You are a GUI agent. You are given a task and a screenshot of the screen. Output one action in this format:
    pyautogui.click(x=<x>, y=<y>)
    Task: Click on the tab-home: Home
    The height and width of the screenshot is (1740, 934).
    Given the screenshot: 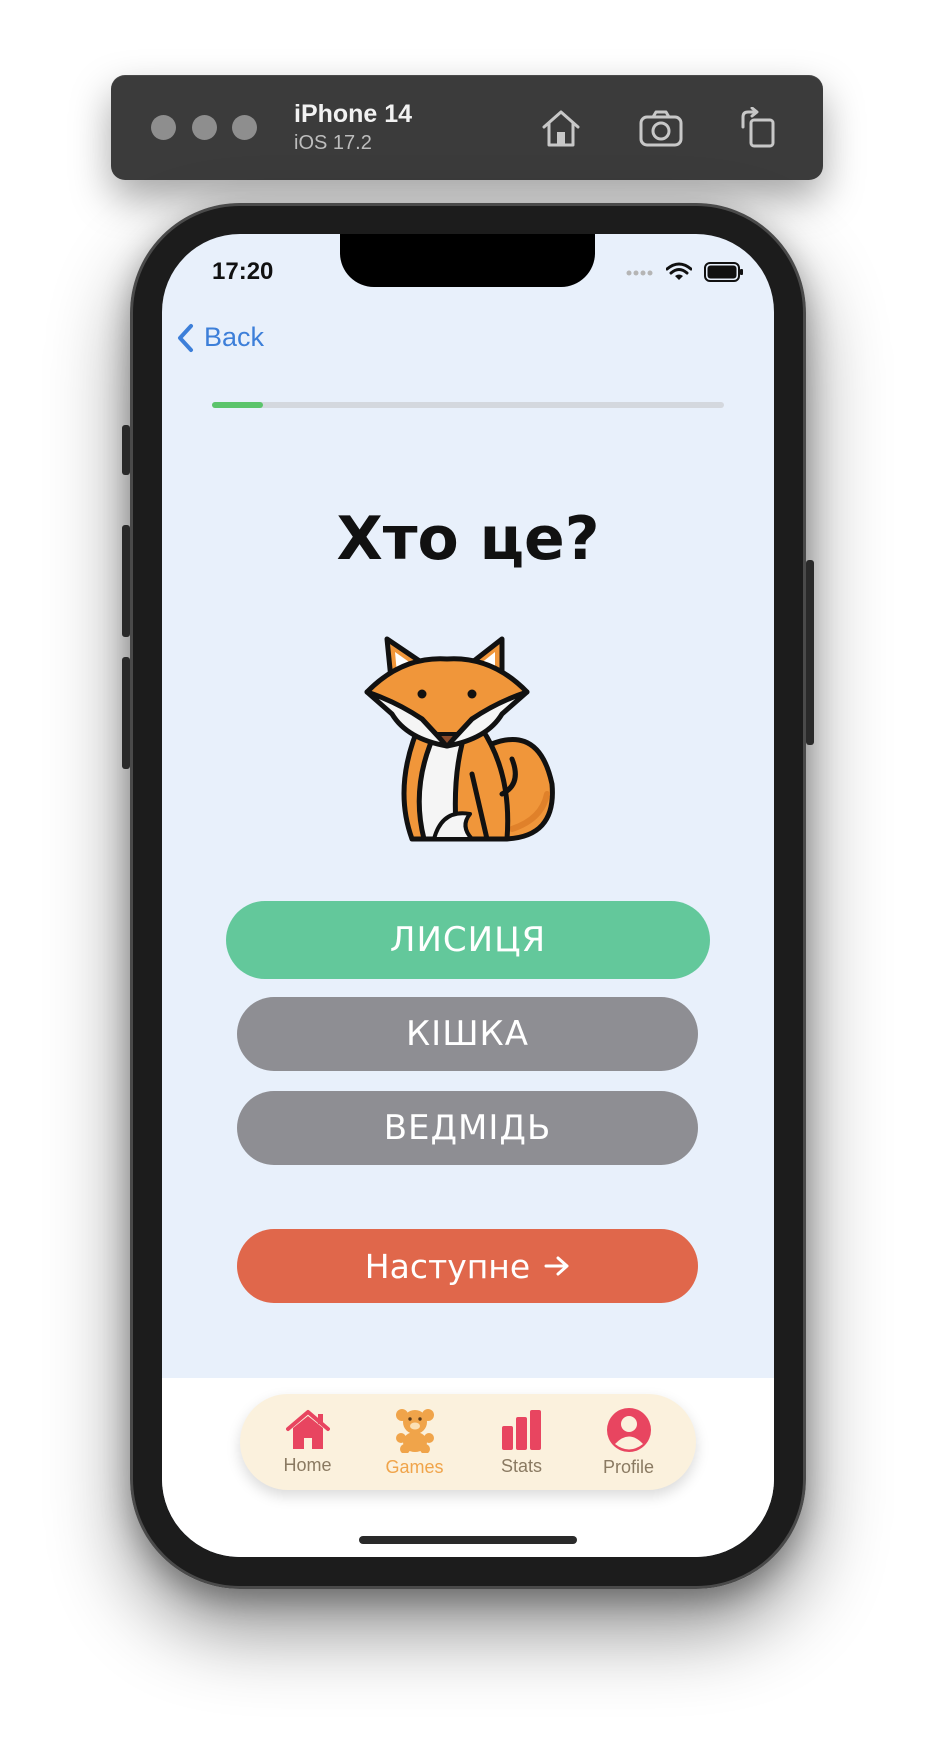 What is the action you would take?
    pyautogui.click(x=308, y=1442)
    